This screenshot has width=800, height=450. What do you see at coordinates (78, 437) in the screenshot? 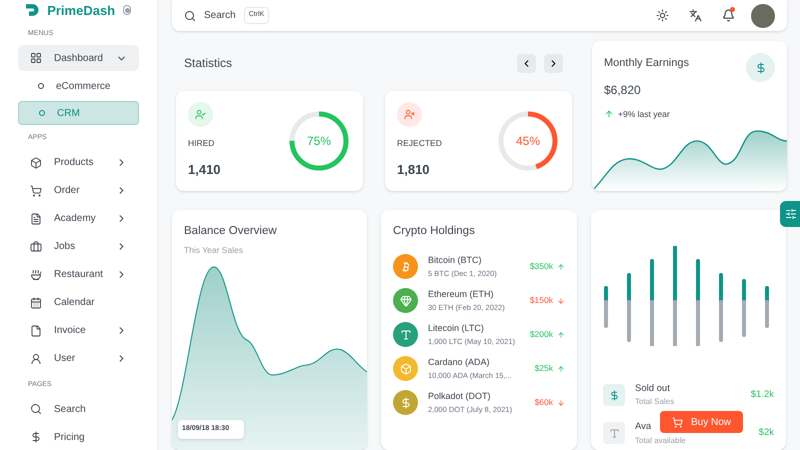
I see `sidebar-item: Pricing` at bounding box center [78, 437].